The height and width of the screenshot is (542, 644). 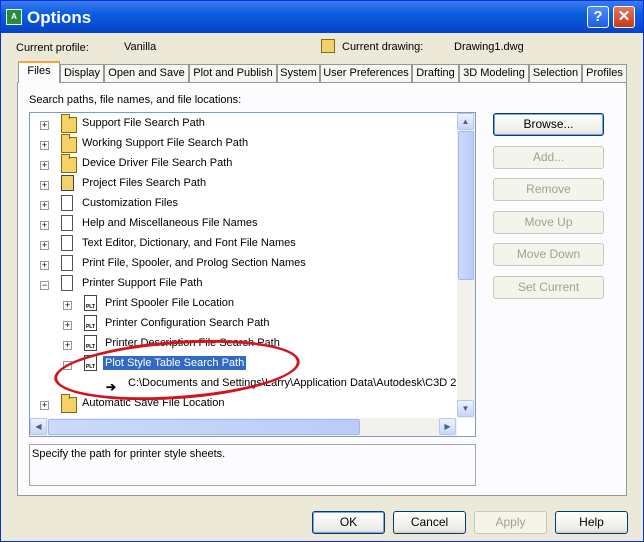 What do you see at coordinates (447, 426) in the screenshot?
I see `scroll-right-icon: ▶` at bounding box center [447, 426].